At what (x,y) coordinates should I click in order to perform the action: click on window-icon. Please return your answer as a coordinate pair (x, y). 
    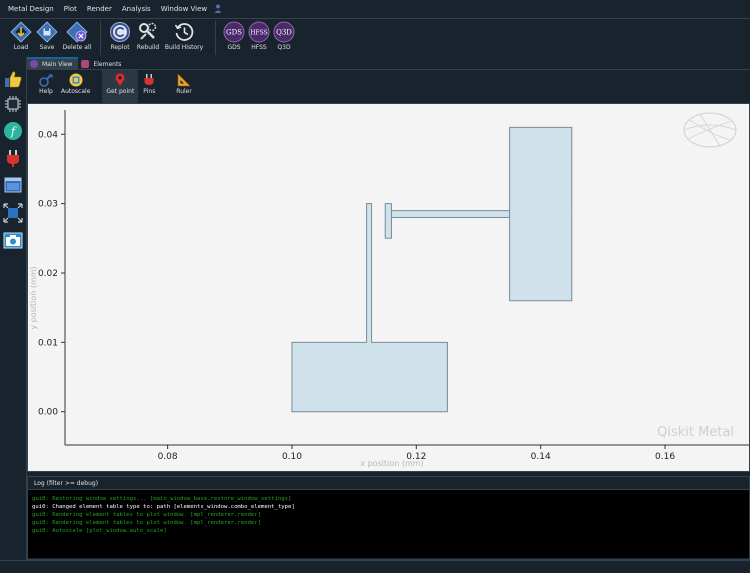
    Looking at the image, I should click on (13, 185).